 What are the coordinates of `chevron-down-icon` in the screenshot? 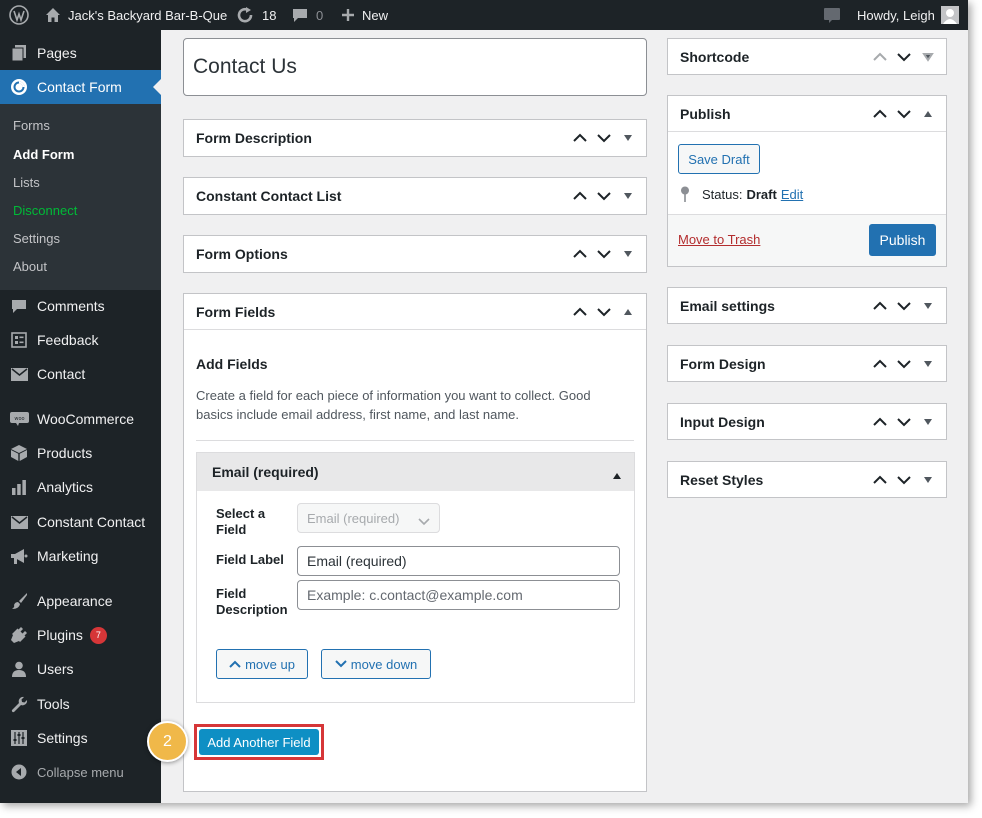 It's located at (424, 521).